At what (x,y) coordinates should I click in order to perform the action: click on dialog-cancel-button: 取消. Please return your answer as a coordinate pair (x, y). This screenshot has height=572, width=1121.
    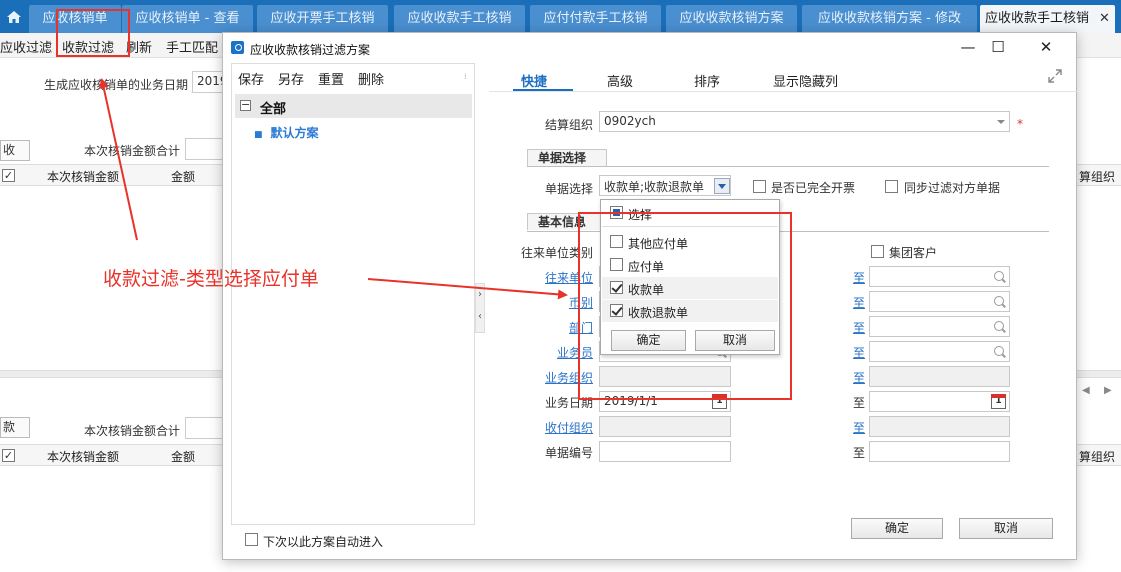
    Looking at the image, I should click on (1006, 528).